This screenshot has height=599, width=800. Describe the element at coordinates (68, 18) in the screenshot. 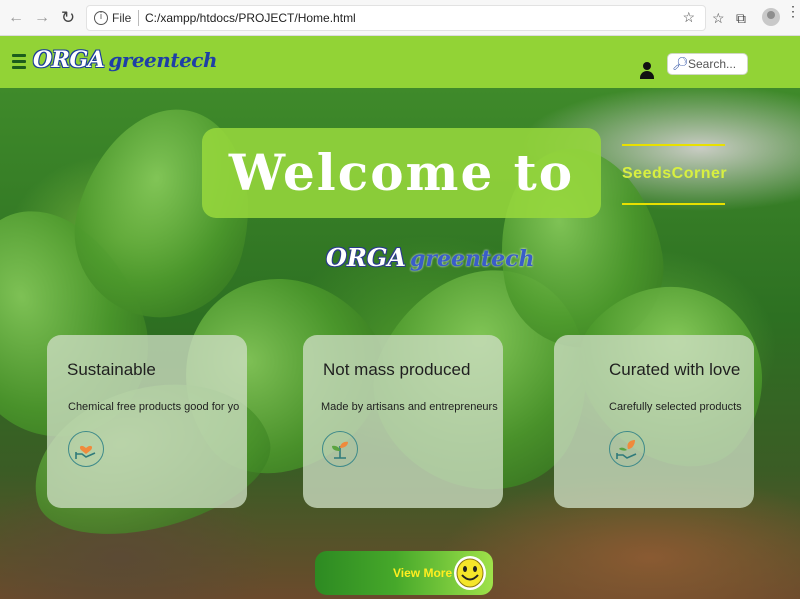

I see `reload-icon: ↻` at that location.